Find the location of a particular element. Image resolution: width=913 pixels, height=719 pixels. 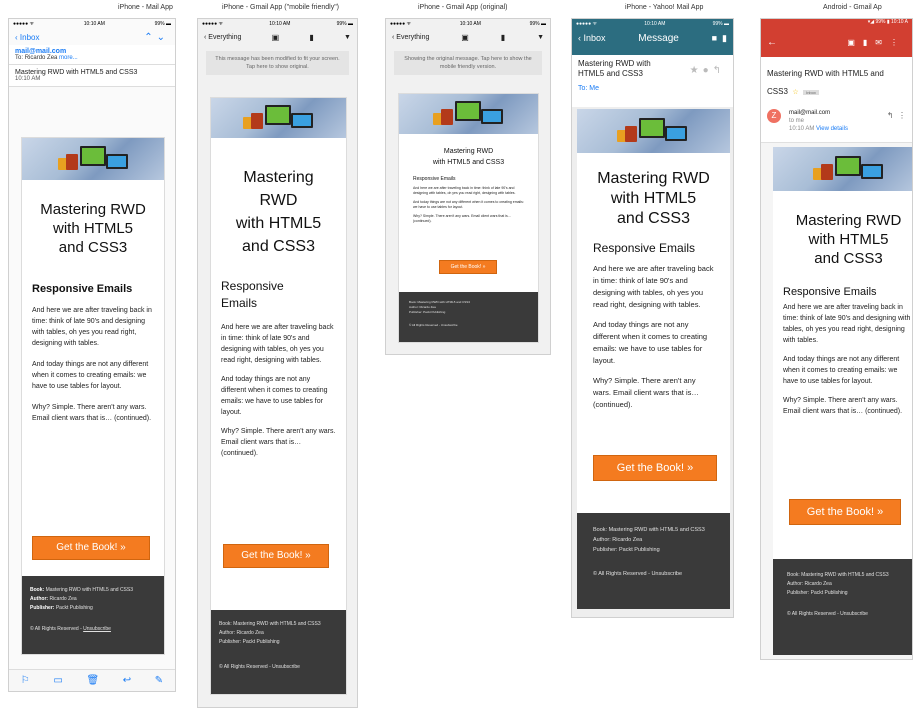

reply-icon: ↩ is located at coordinates (127, 680).